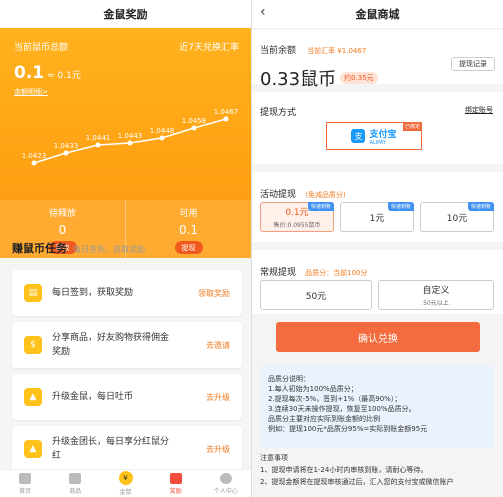  I want to click on rate-text: 当前汇率 ¥1.0467, so click(337, 51).